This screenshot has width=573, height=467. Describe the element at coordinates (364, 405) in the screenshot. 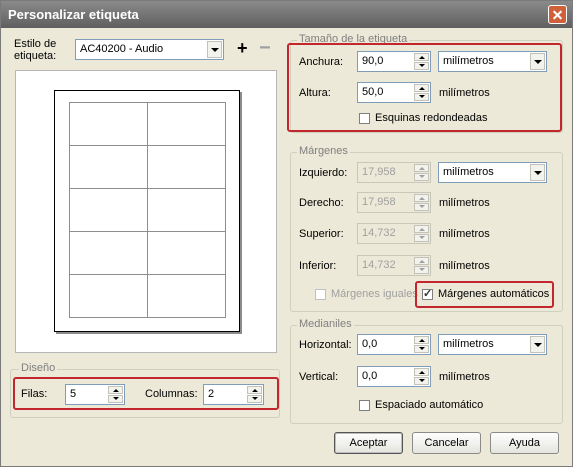

I see `auto-spacing-checkbox` at that location.